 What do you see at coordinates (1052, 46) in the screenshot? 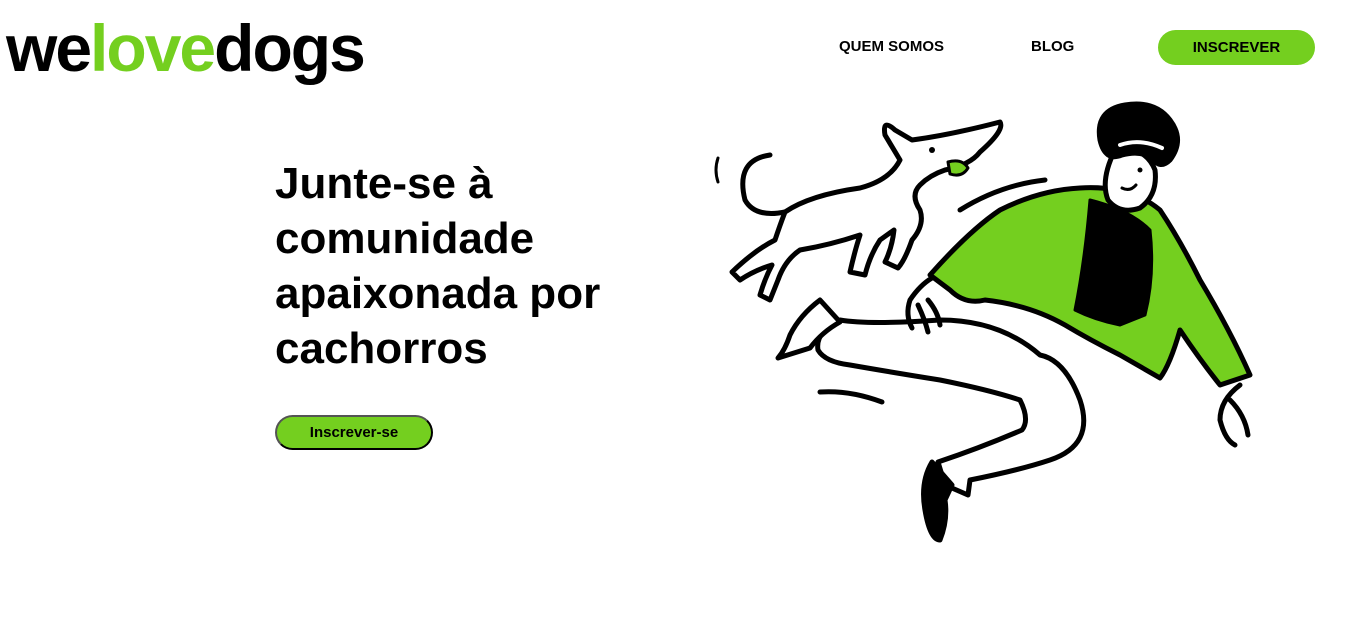
I see `nav-link-blog: BLOG` at bounding box center [1052, 46].